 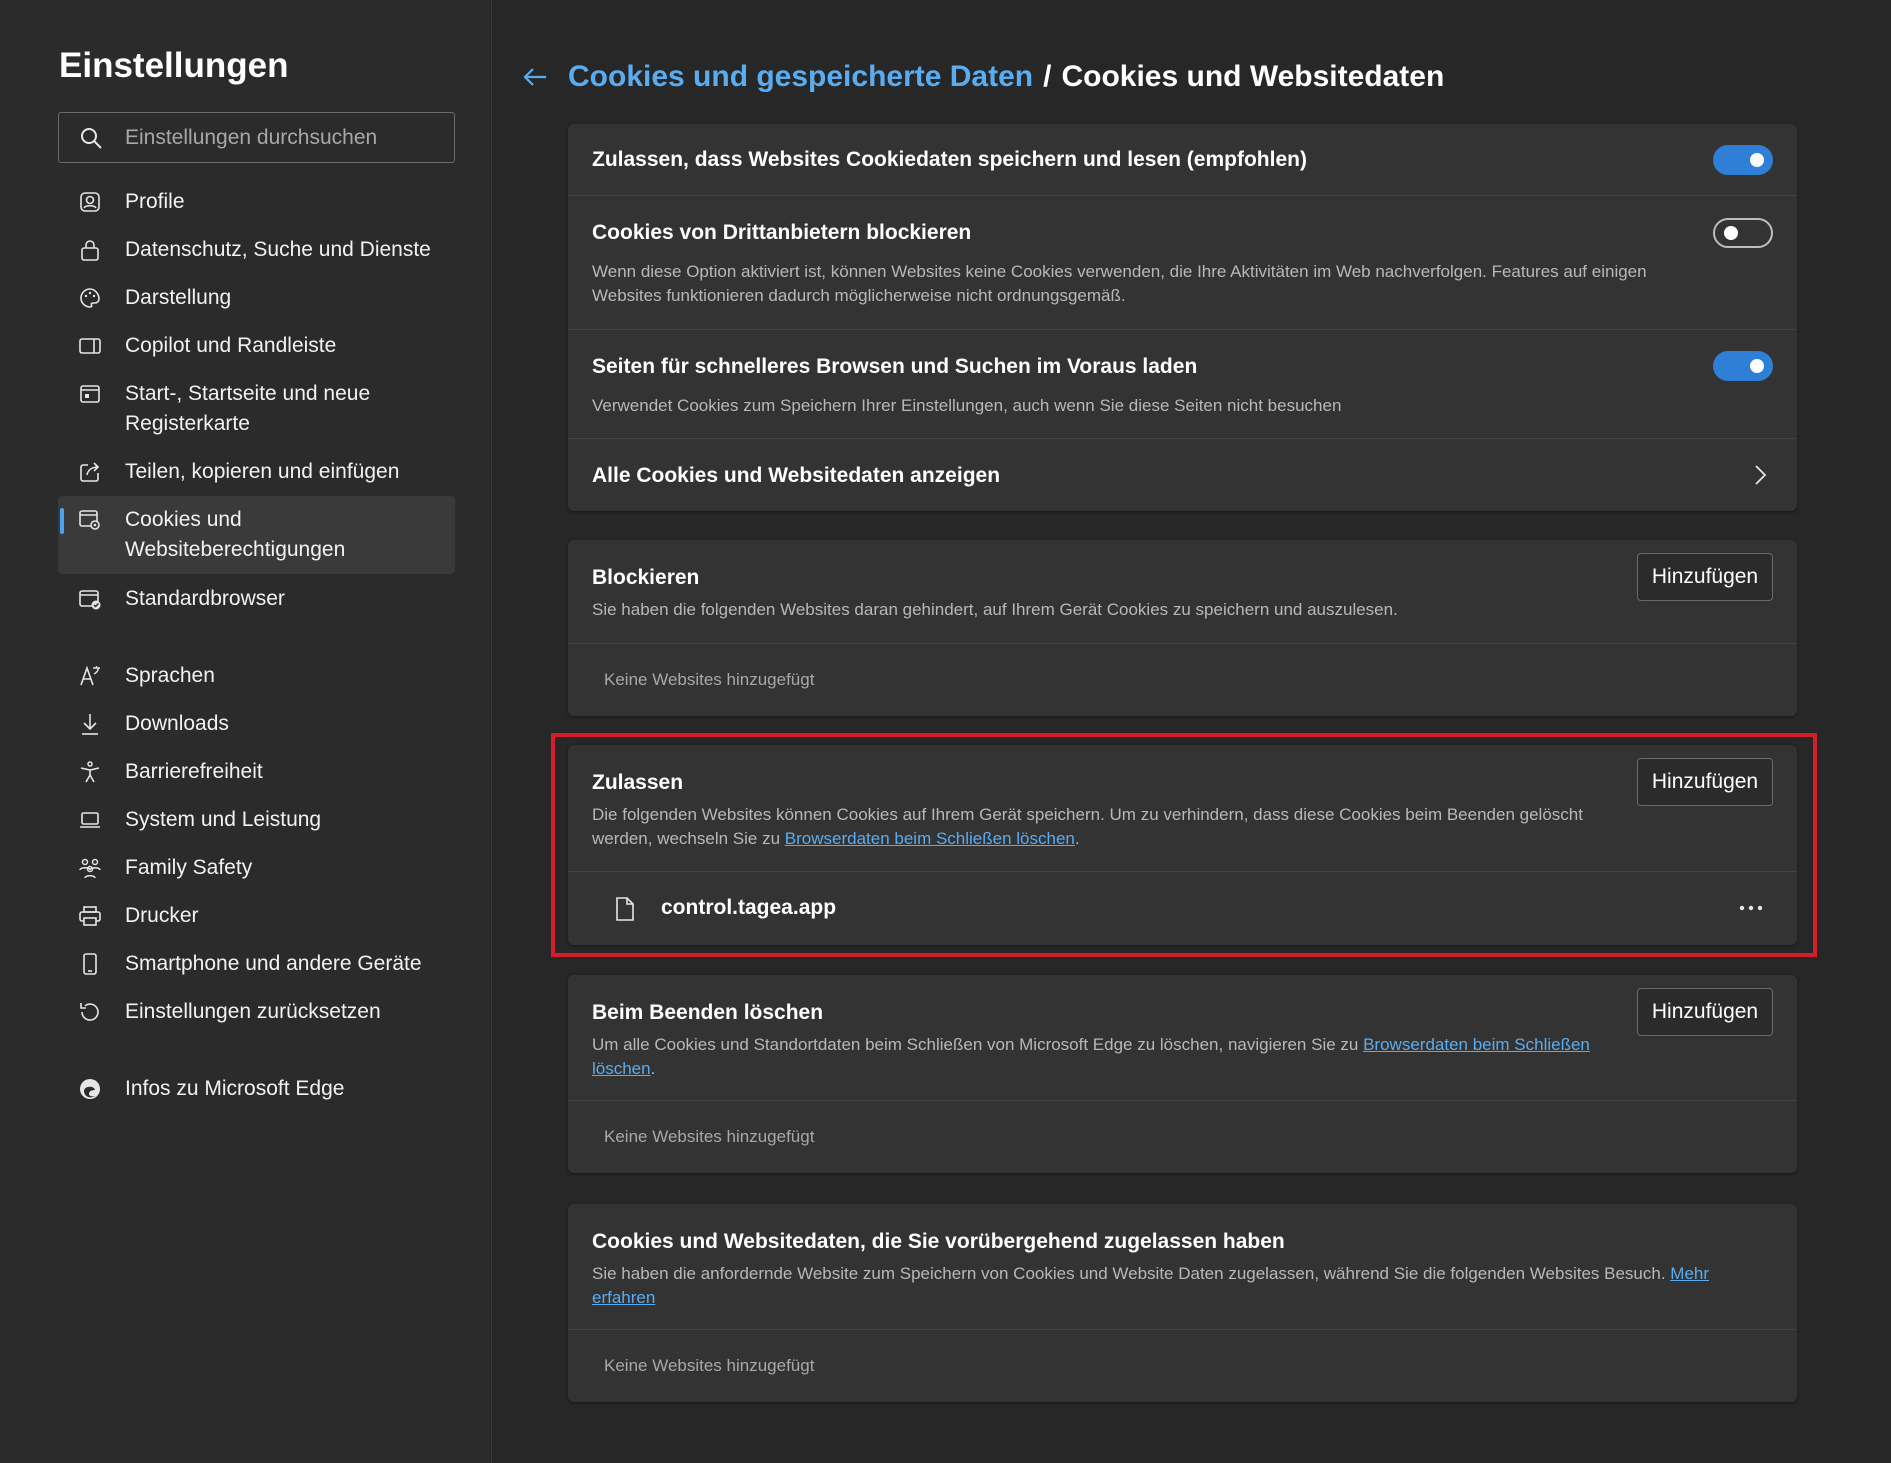 I want to click on download-icon, so click(x=90, y=724).